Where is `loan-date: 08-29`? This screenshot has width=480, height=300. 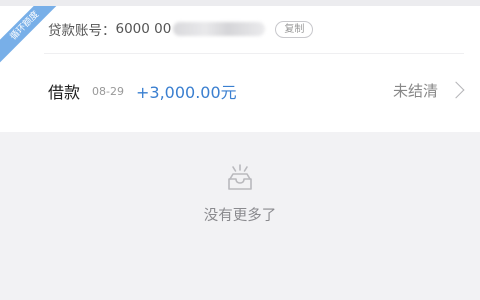
loan-date: 08-29 is located at coordinates (108, 91).